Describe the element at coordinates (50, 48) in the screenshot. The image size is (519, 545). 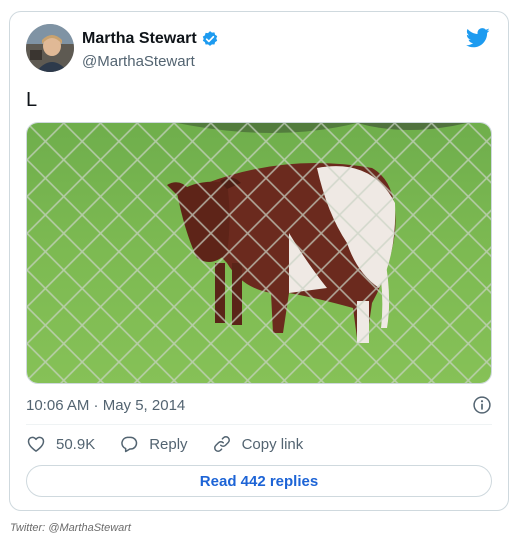
I see `author-avatar` at that location.